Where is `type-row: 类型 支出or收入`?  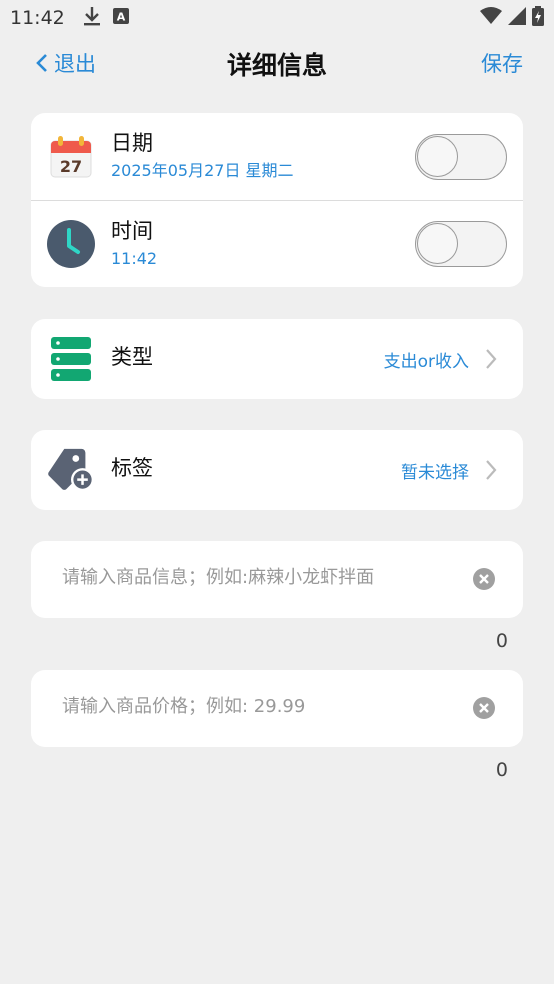 type-row: 类型 支出or收入 is located at coordinates (277, 359).